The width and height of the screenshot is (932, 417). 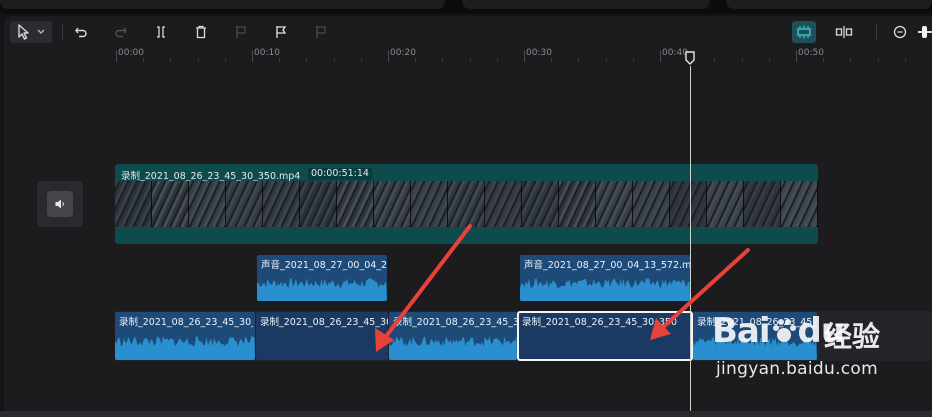 What do you see at coordinates (605, 336) in the screenshot?
I see `audio-clip-4-selected: 录制_2021_08_26_23_45_30_350` at bounding box center [605, 336].